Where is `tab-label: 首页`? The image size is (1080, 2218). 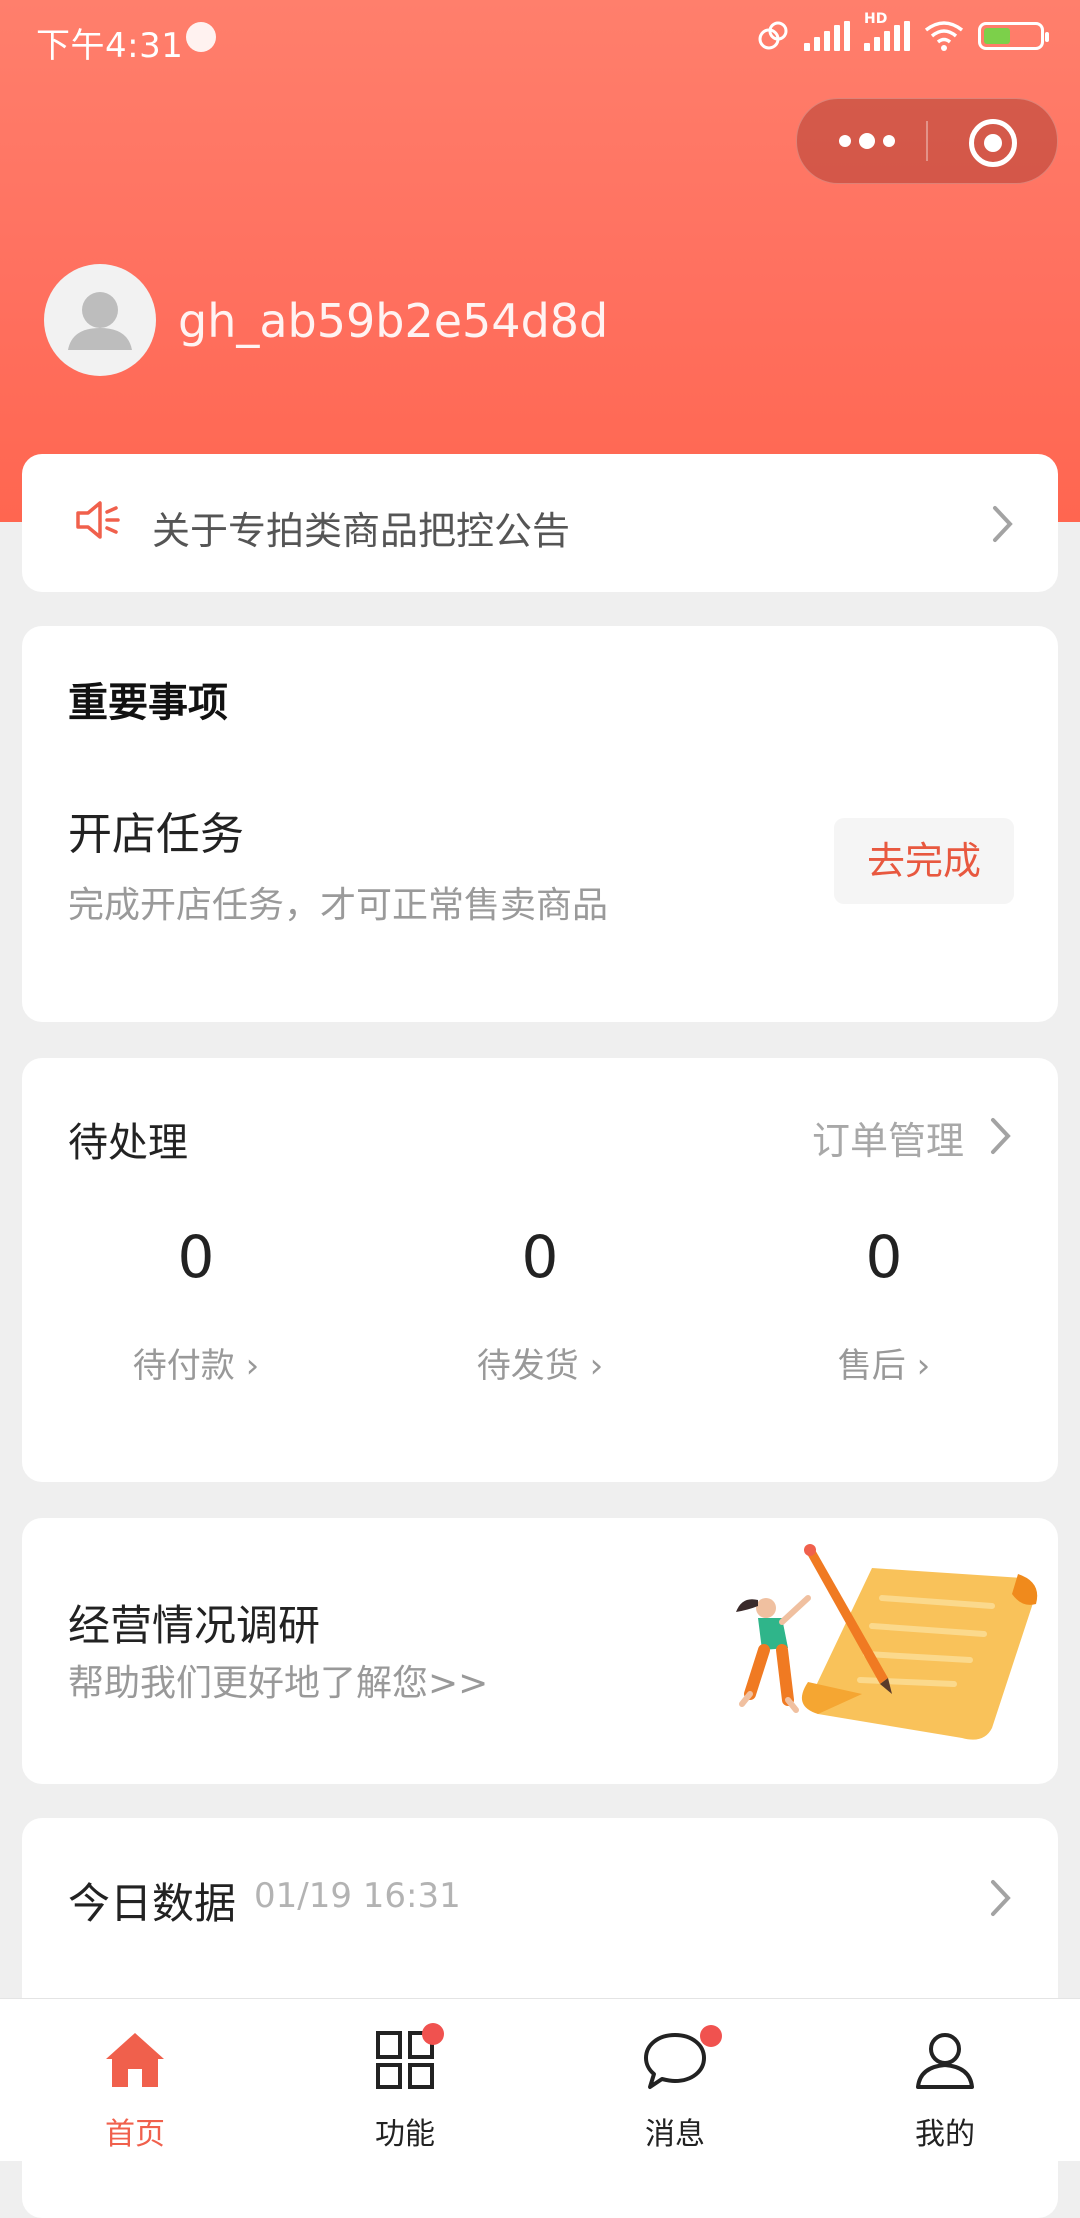 tab-label: 首页 is located at coordinates (135, 2134).